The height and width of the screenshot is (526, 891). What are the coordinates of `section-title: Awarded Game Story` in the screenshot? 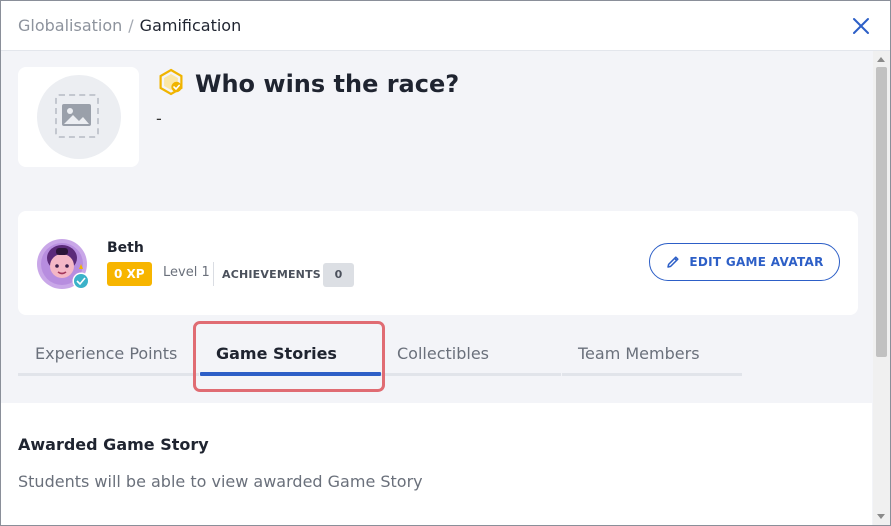 It's located at (113, 444).